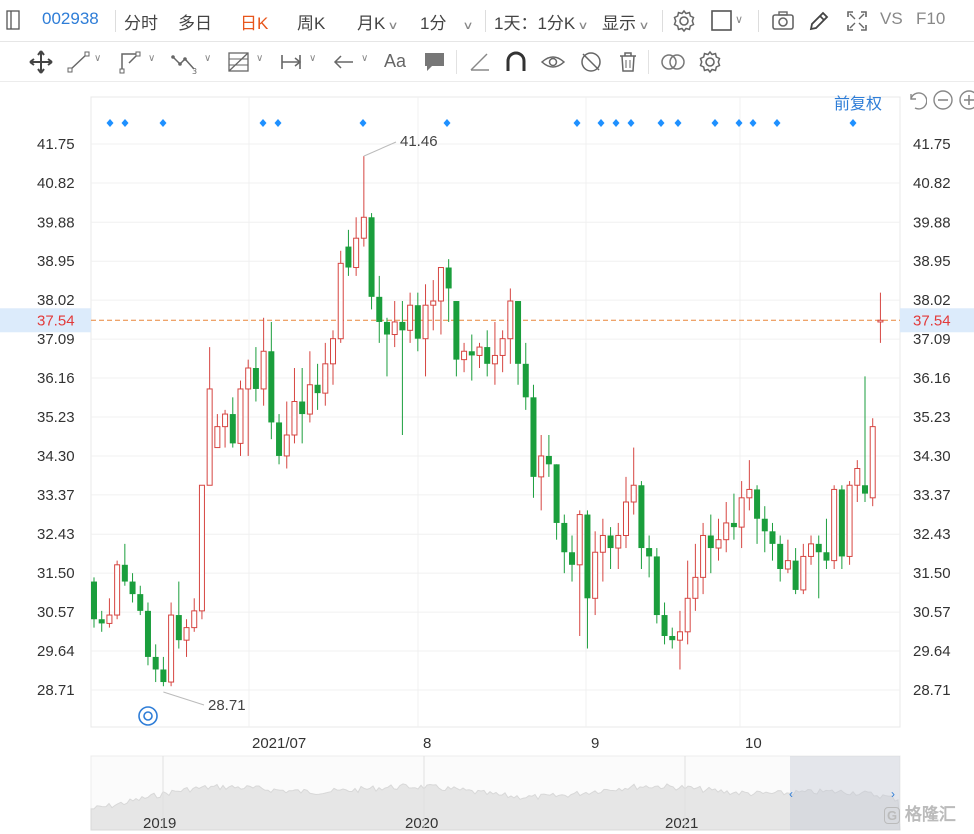 This screenshot has width=974, height=834. I want to click on tab-multi-day: 多日, so click(195, 21).